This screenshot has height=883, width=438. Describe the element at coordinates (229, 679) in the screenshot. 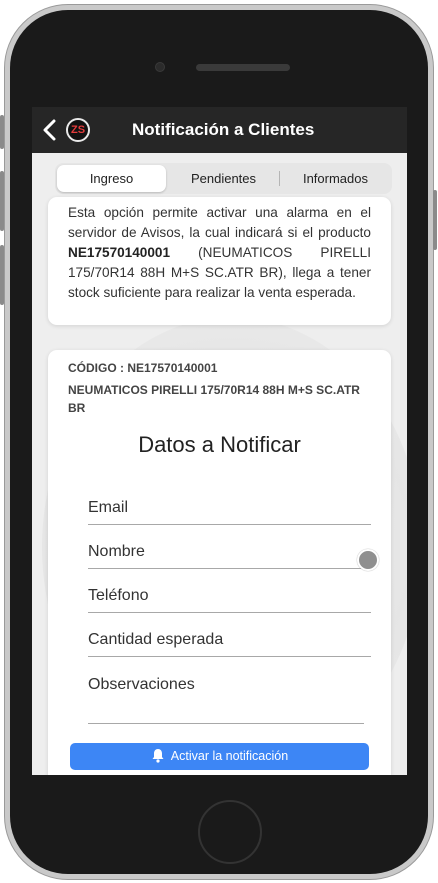

I see `observaciones-field: Observaciones` at that location.